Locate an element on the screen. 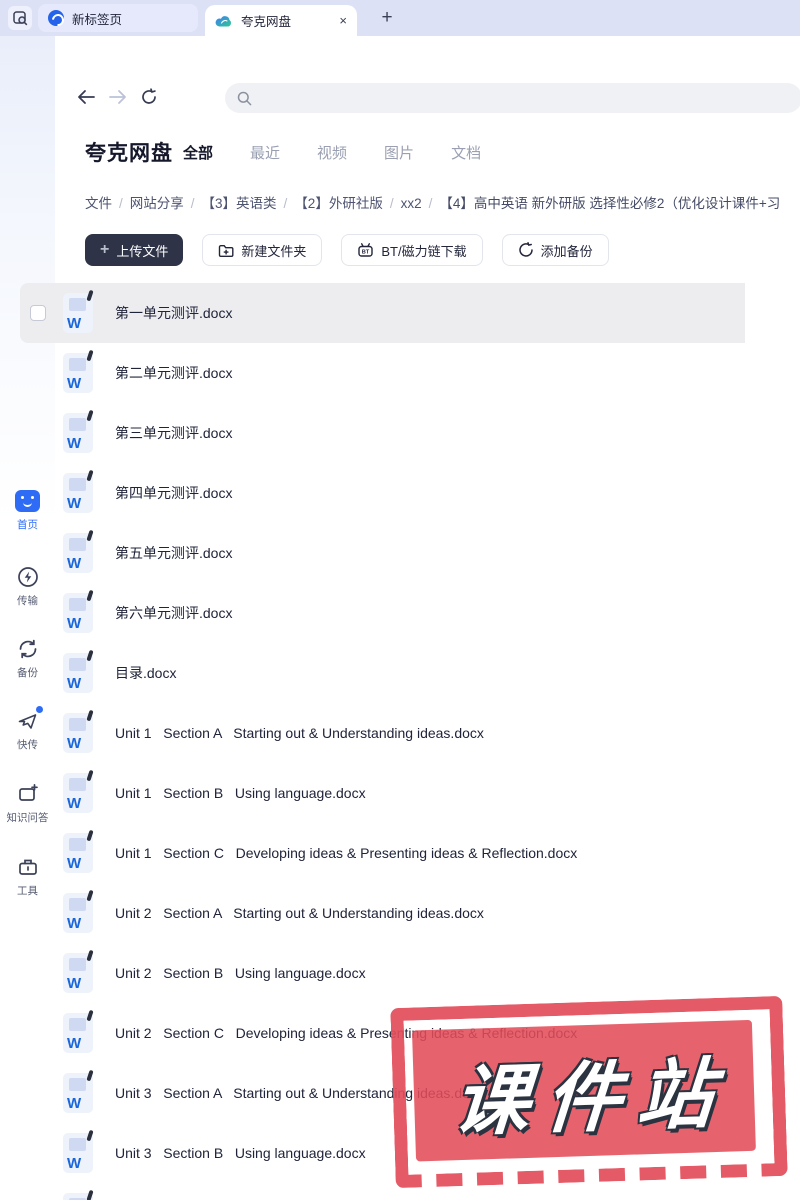 This screenshot has width=800, height=1200. quark-pan-cloud-icon is located at coordinates (223, 20).